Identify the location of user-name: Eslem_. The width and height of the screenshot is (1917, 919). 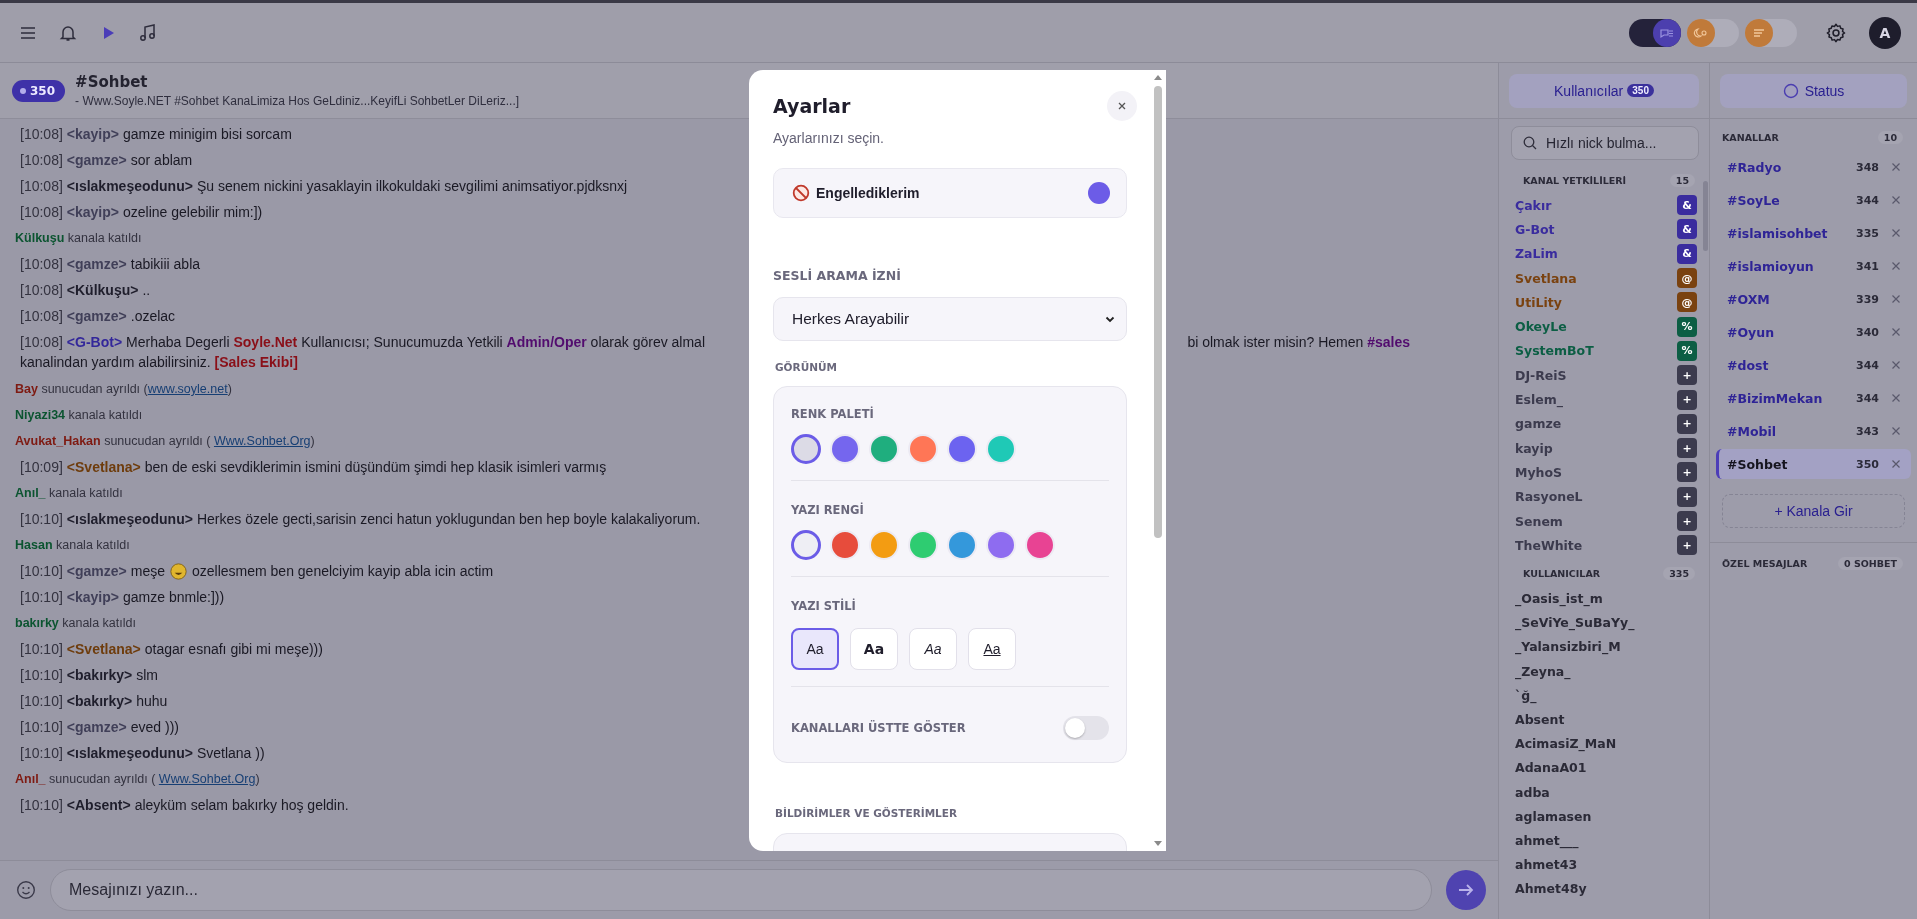
(1539, 399).